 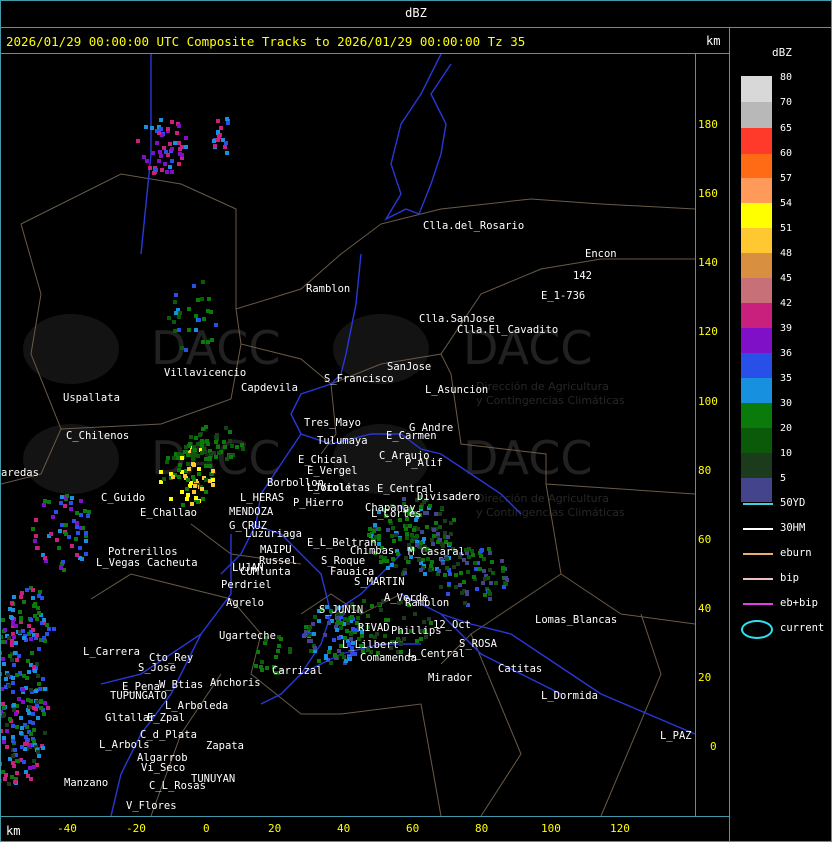 I want to click on city-label: L_HERAS, so click(x=262, y=498).